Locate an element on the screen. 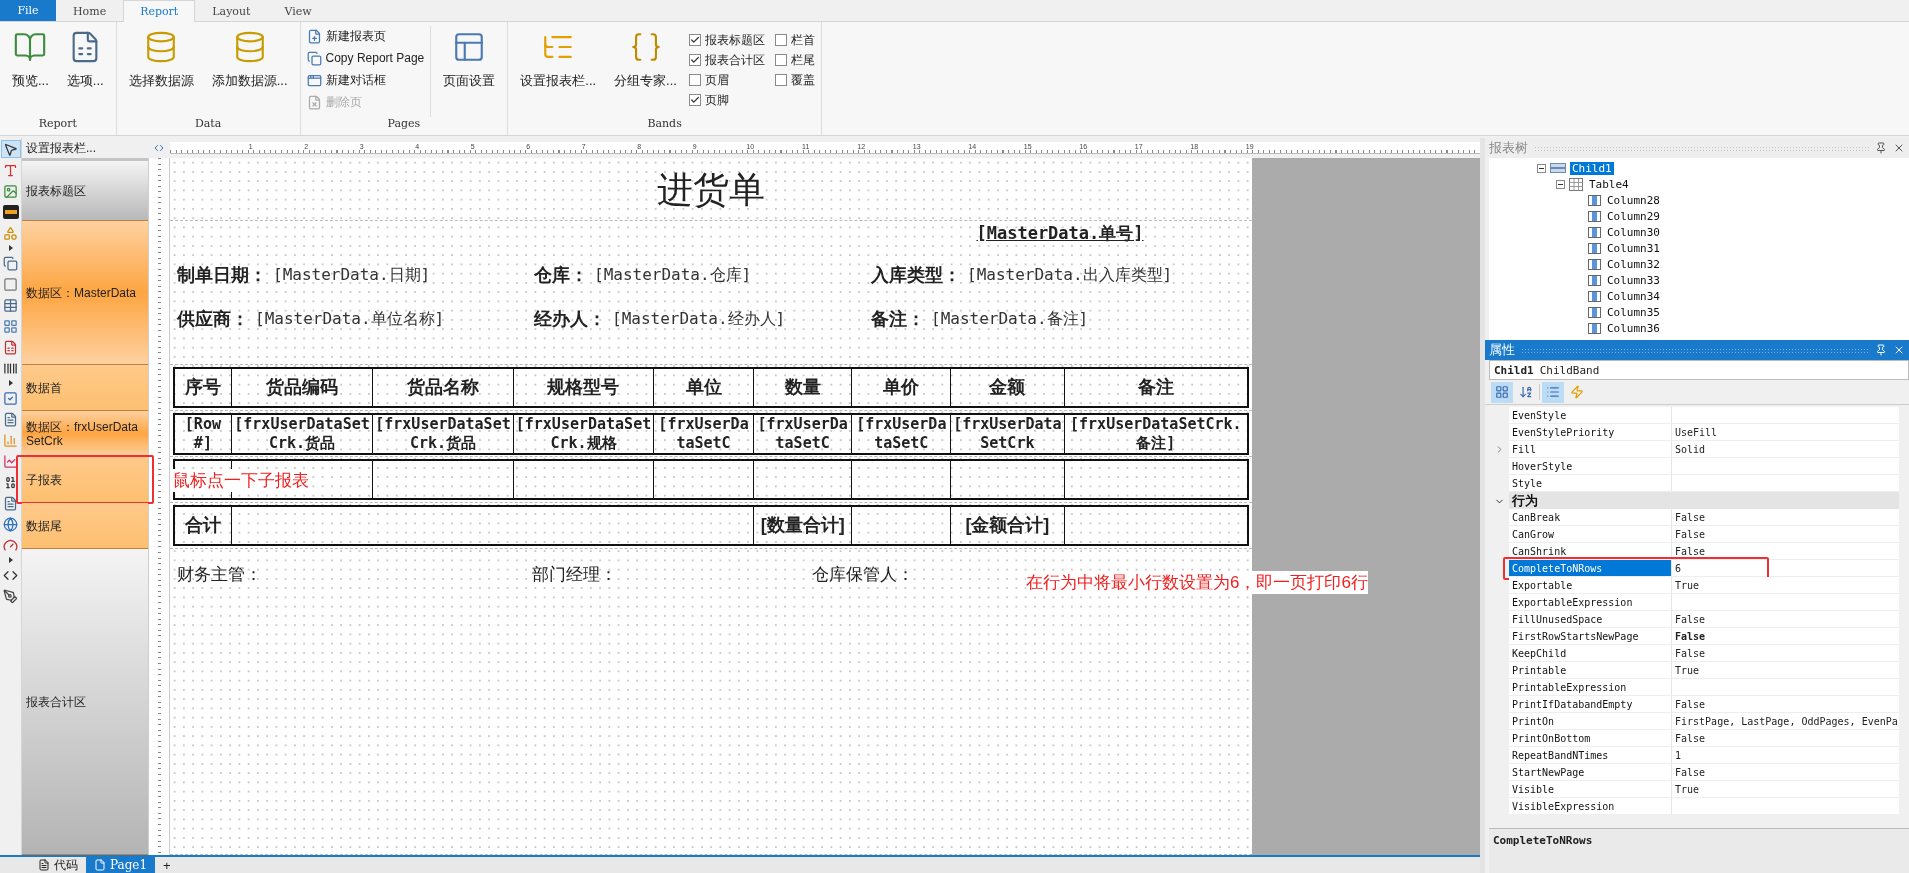 The width and height of the screenshot is (1909, 873). tree-item: Table4 is located at coordinates (1609, 184).